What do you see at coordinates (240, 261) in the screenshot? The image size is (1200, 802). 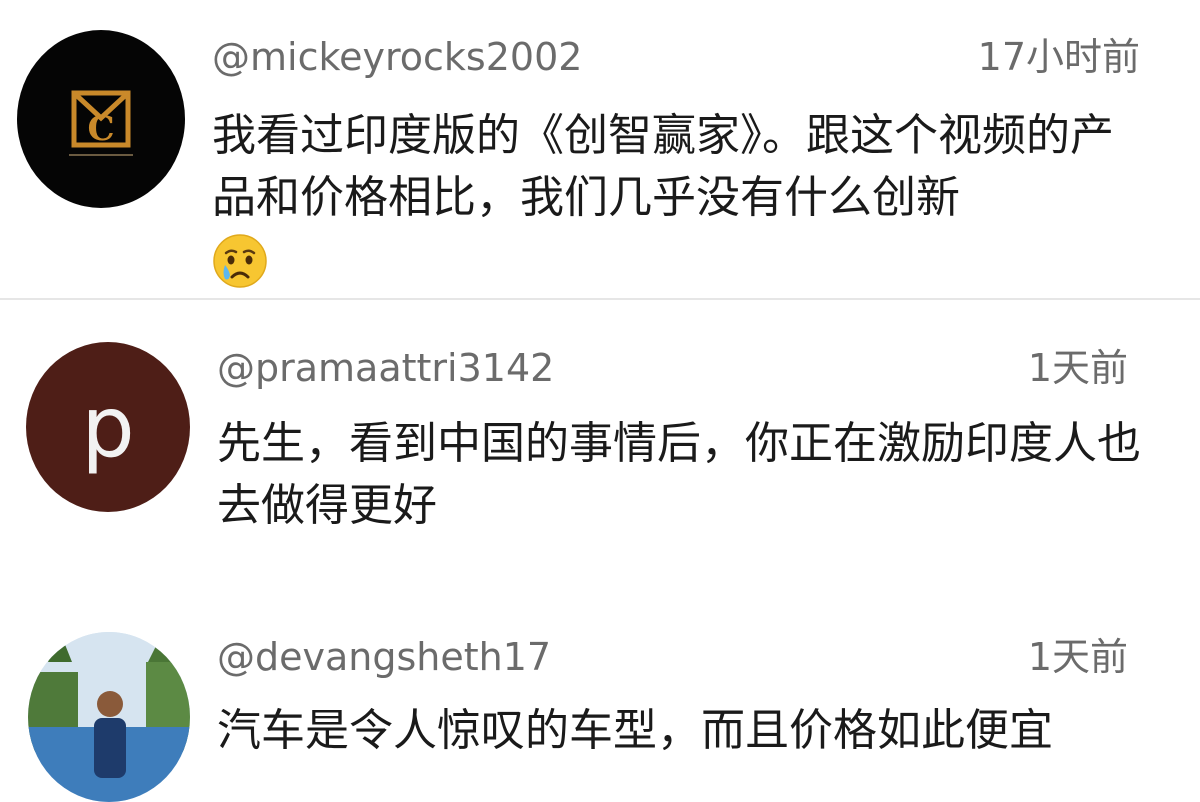 I see `crying-face-icon` at bounding box center [240, 261].